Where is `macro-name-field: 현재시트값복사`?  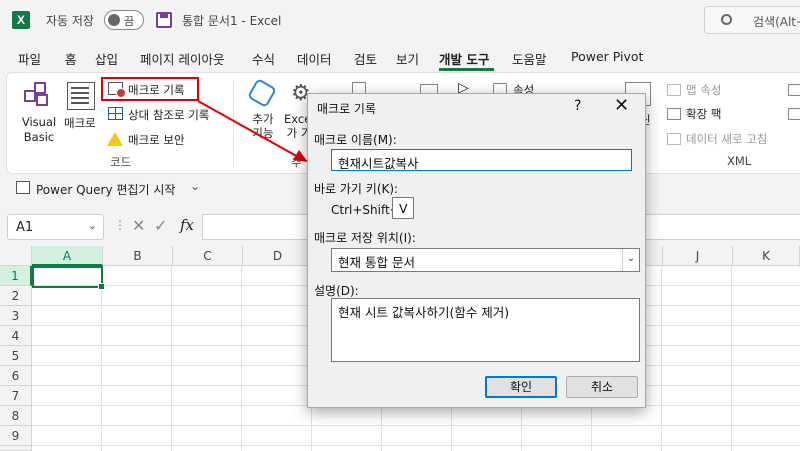
macro-name-field: 현재시트값복사 is located at coordinates (481, 160).